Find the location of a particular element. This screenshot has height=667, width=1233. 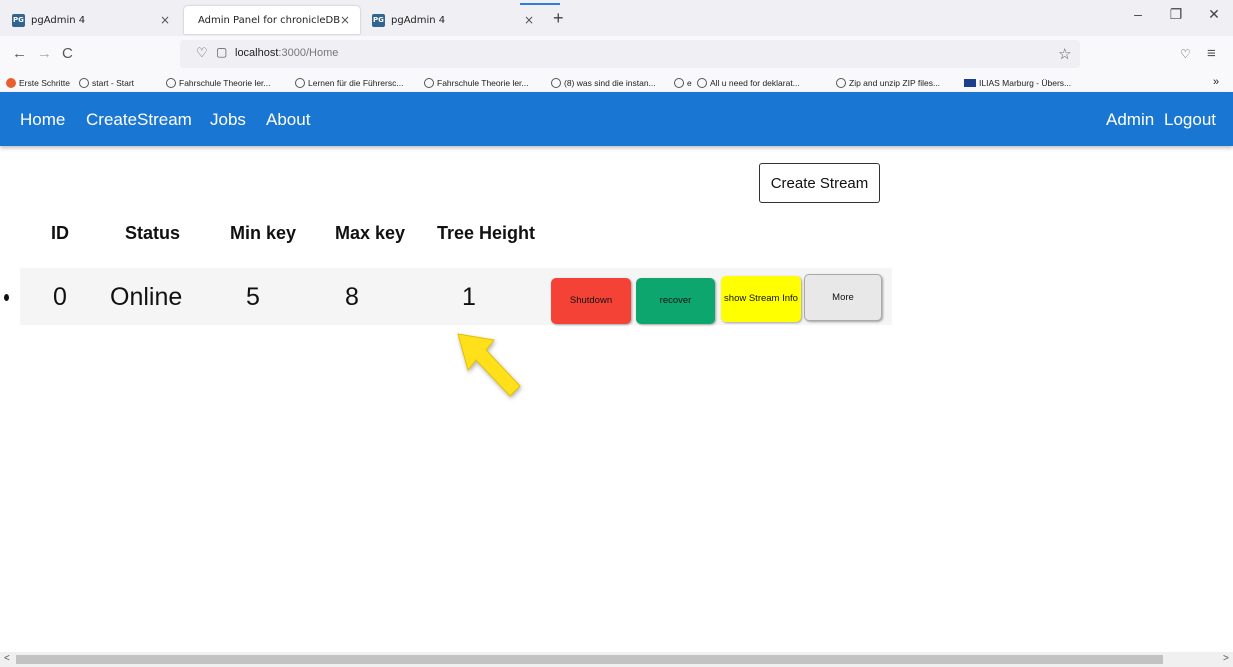

scroll-left-icon: < is located at coordinates (7, 658).